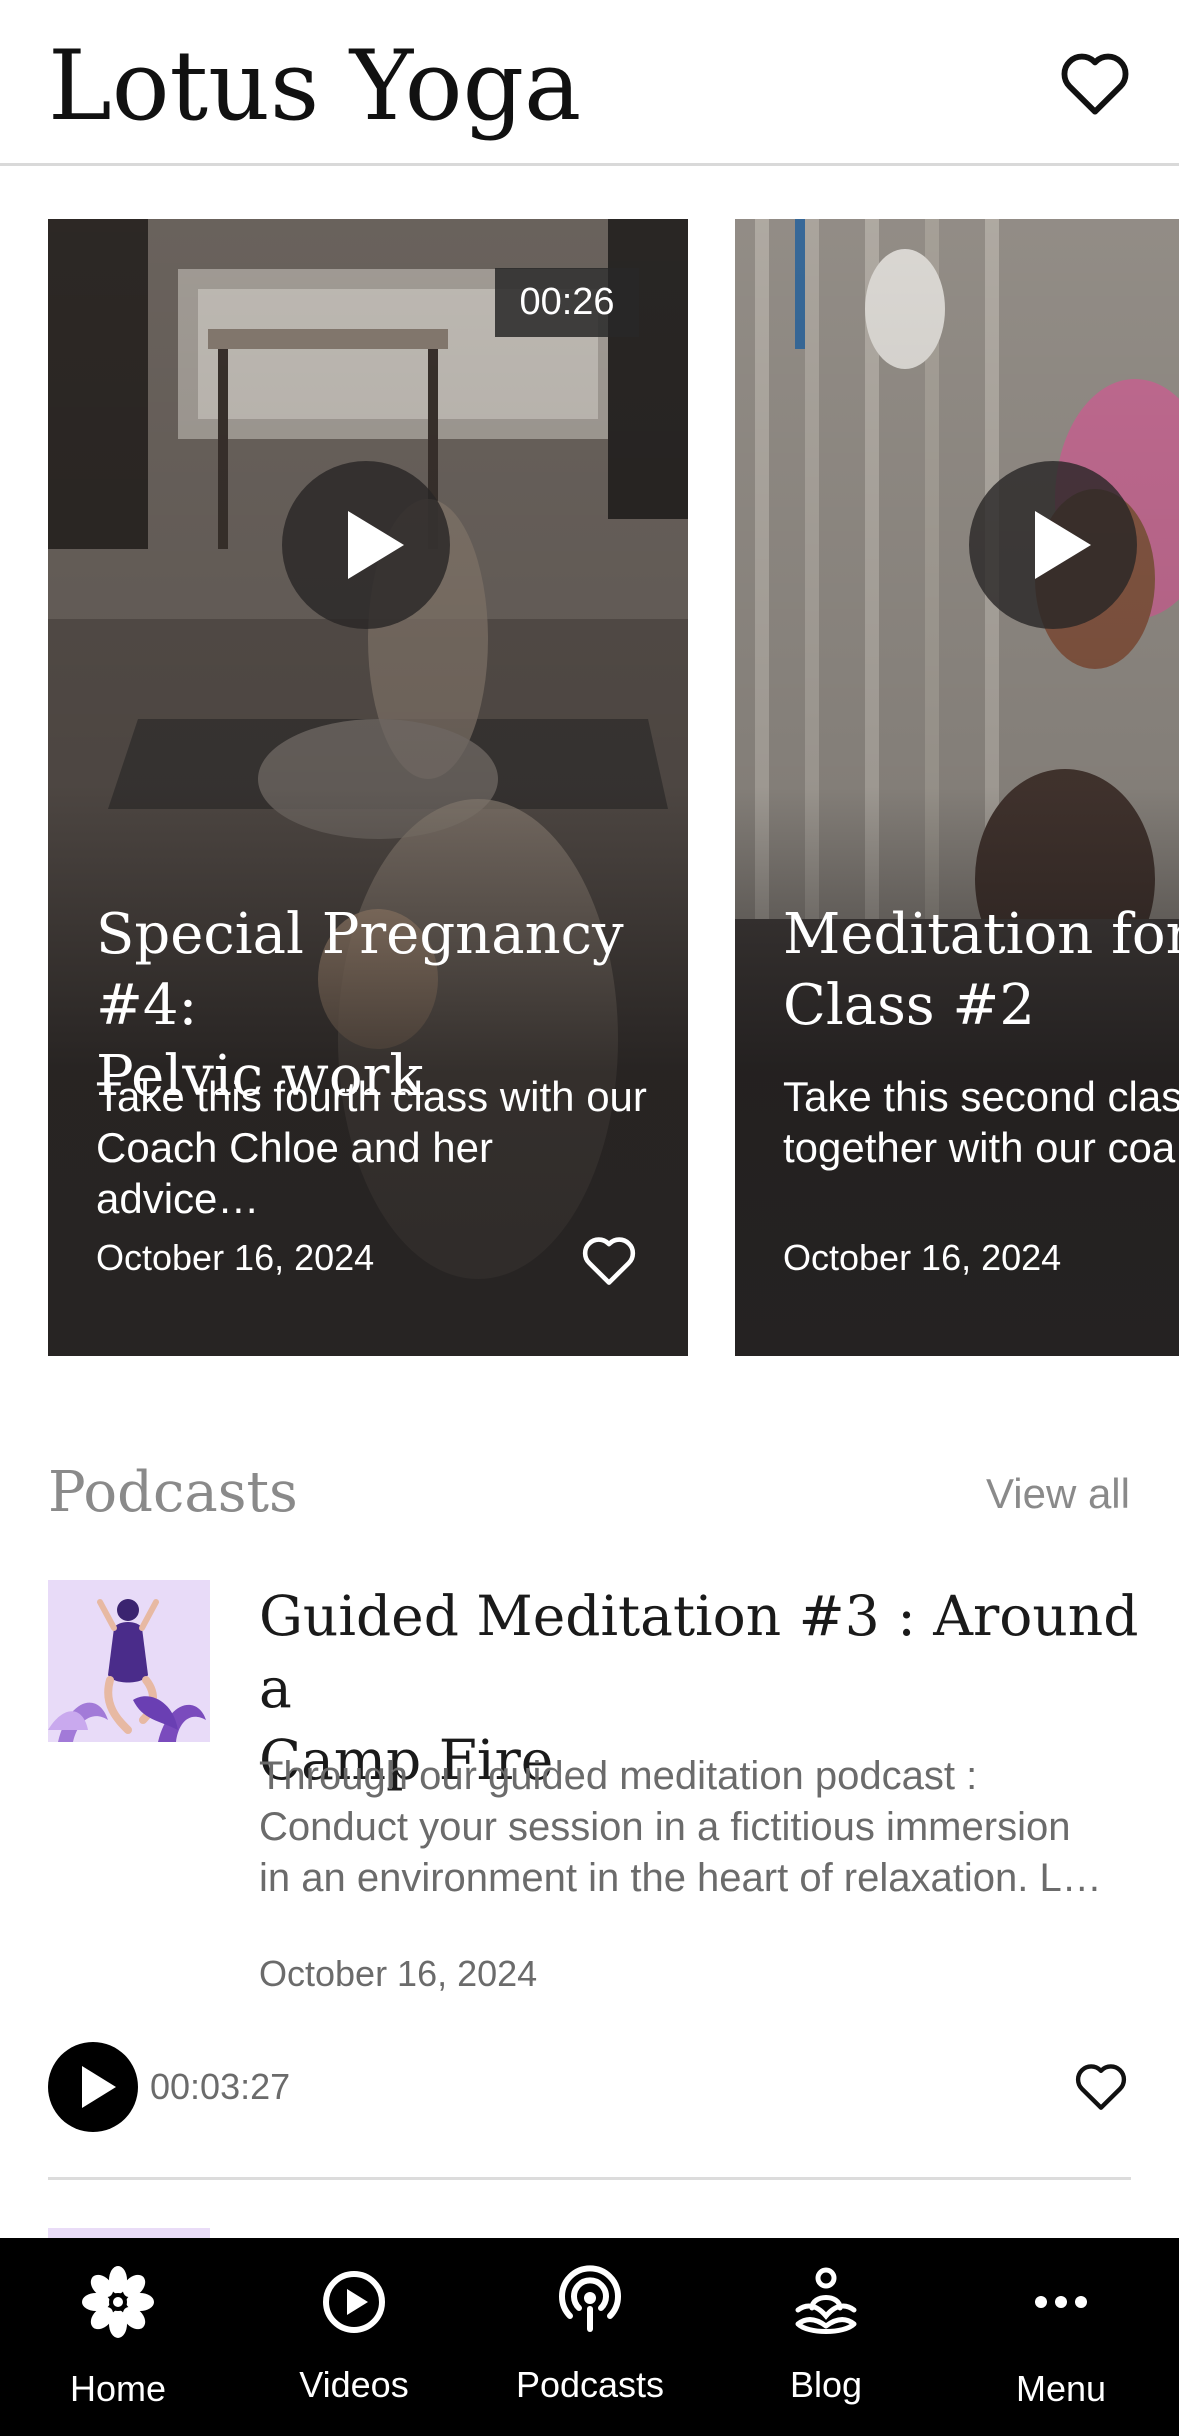 This screenshot has height=2436, width=1179. I want to click on divider, so click(589, 2178).